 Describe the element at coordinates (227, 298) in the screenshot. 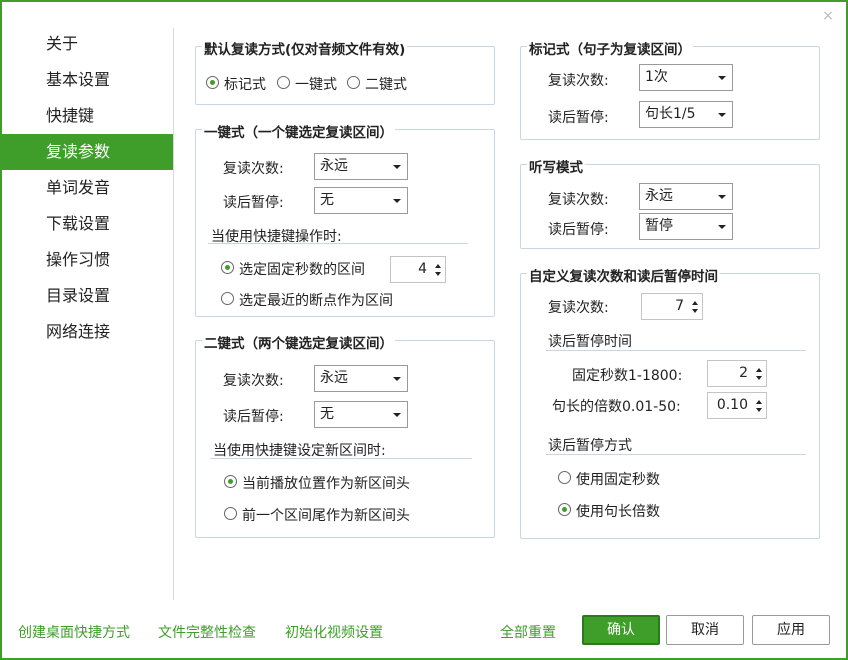

I see `one-key-recent-radio` at that location.